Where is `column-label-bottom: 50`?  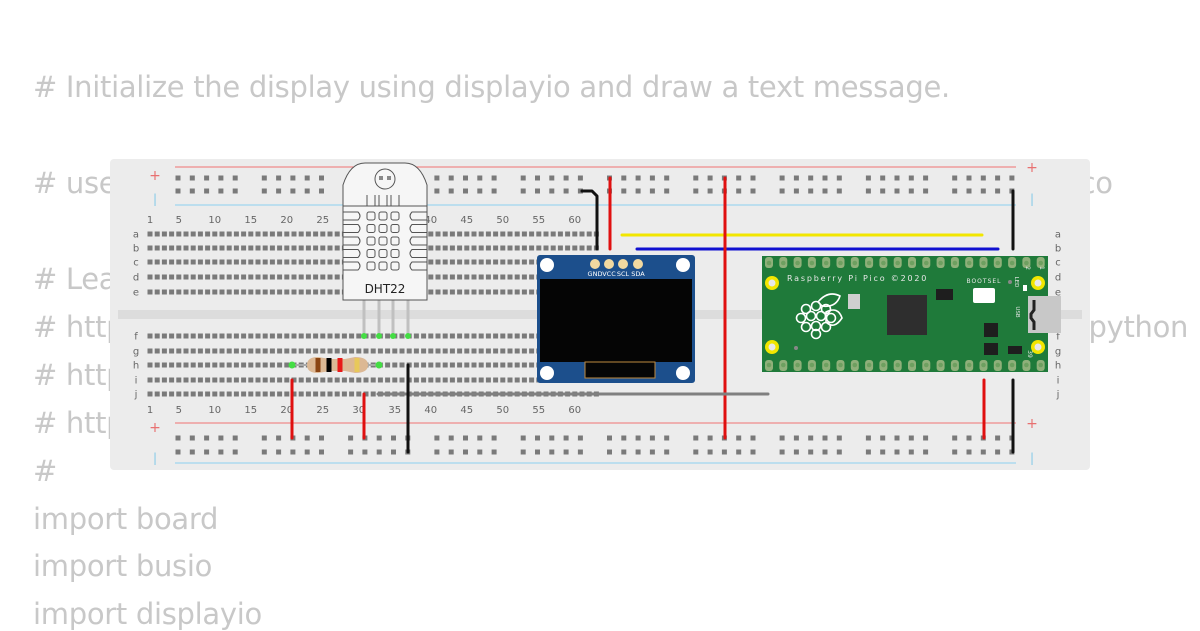
column-label-bottom: 50 is located at coordinates (502, 410).